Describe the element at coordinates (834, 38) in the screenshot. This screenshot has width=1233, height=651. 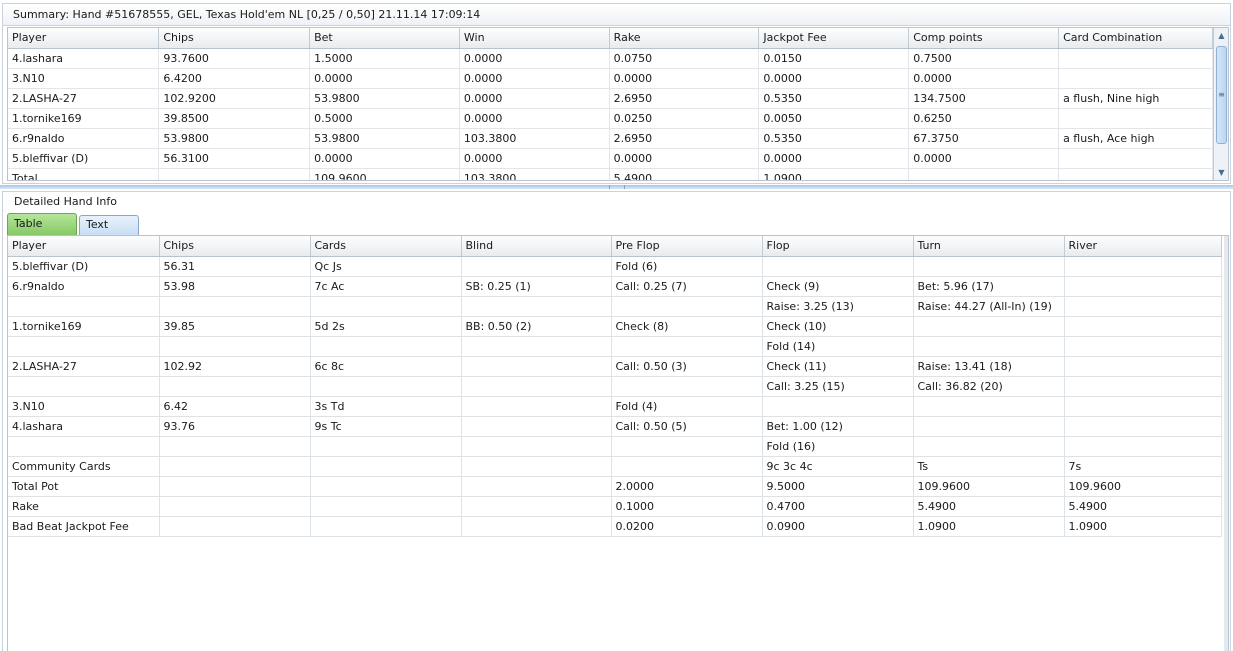
I see `summary-header-jackpot-fee: Jackpot Fee` at that location.